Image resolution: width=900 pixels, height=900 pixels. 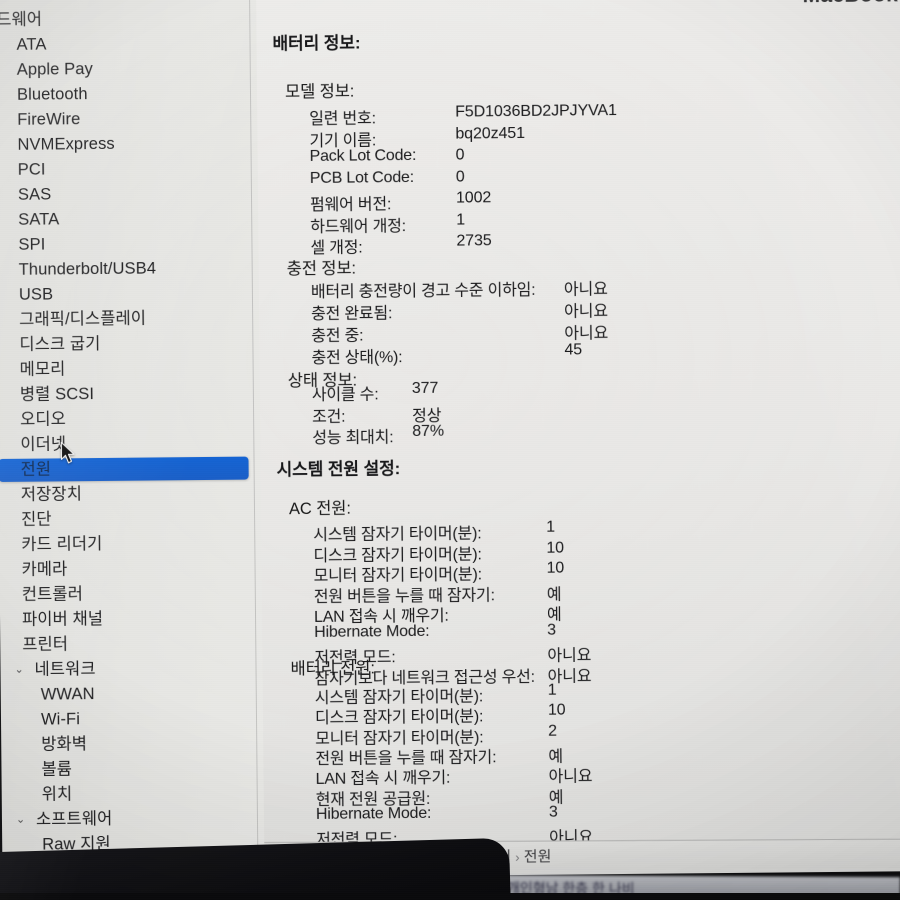 I want to click on battery-row-value: 10, so click(x=556, y=710).